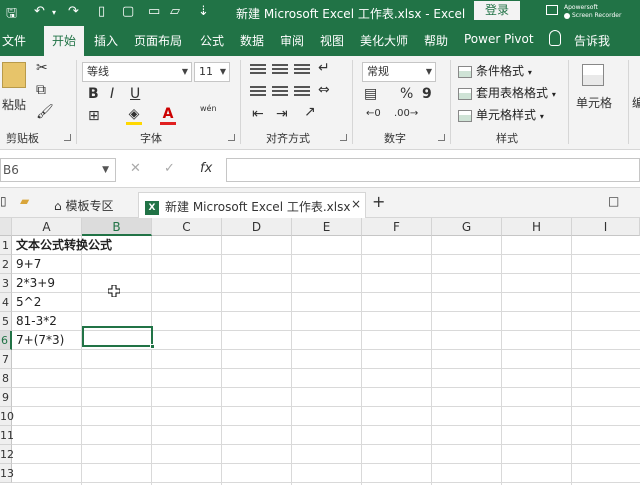 The image size is (640, 485). What do you see at coordinates (6, 264) in the screenshot?
I see `row-header: 2` at bounding box center [6, 264].